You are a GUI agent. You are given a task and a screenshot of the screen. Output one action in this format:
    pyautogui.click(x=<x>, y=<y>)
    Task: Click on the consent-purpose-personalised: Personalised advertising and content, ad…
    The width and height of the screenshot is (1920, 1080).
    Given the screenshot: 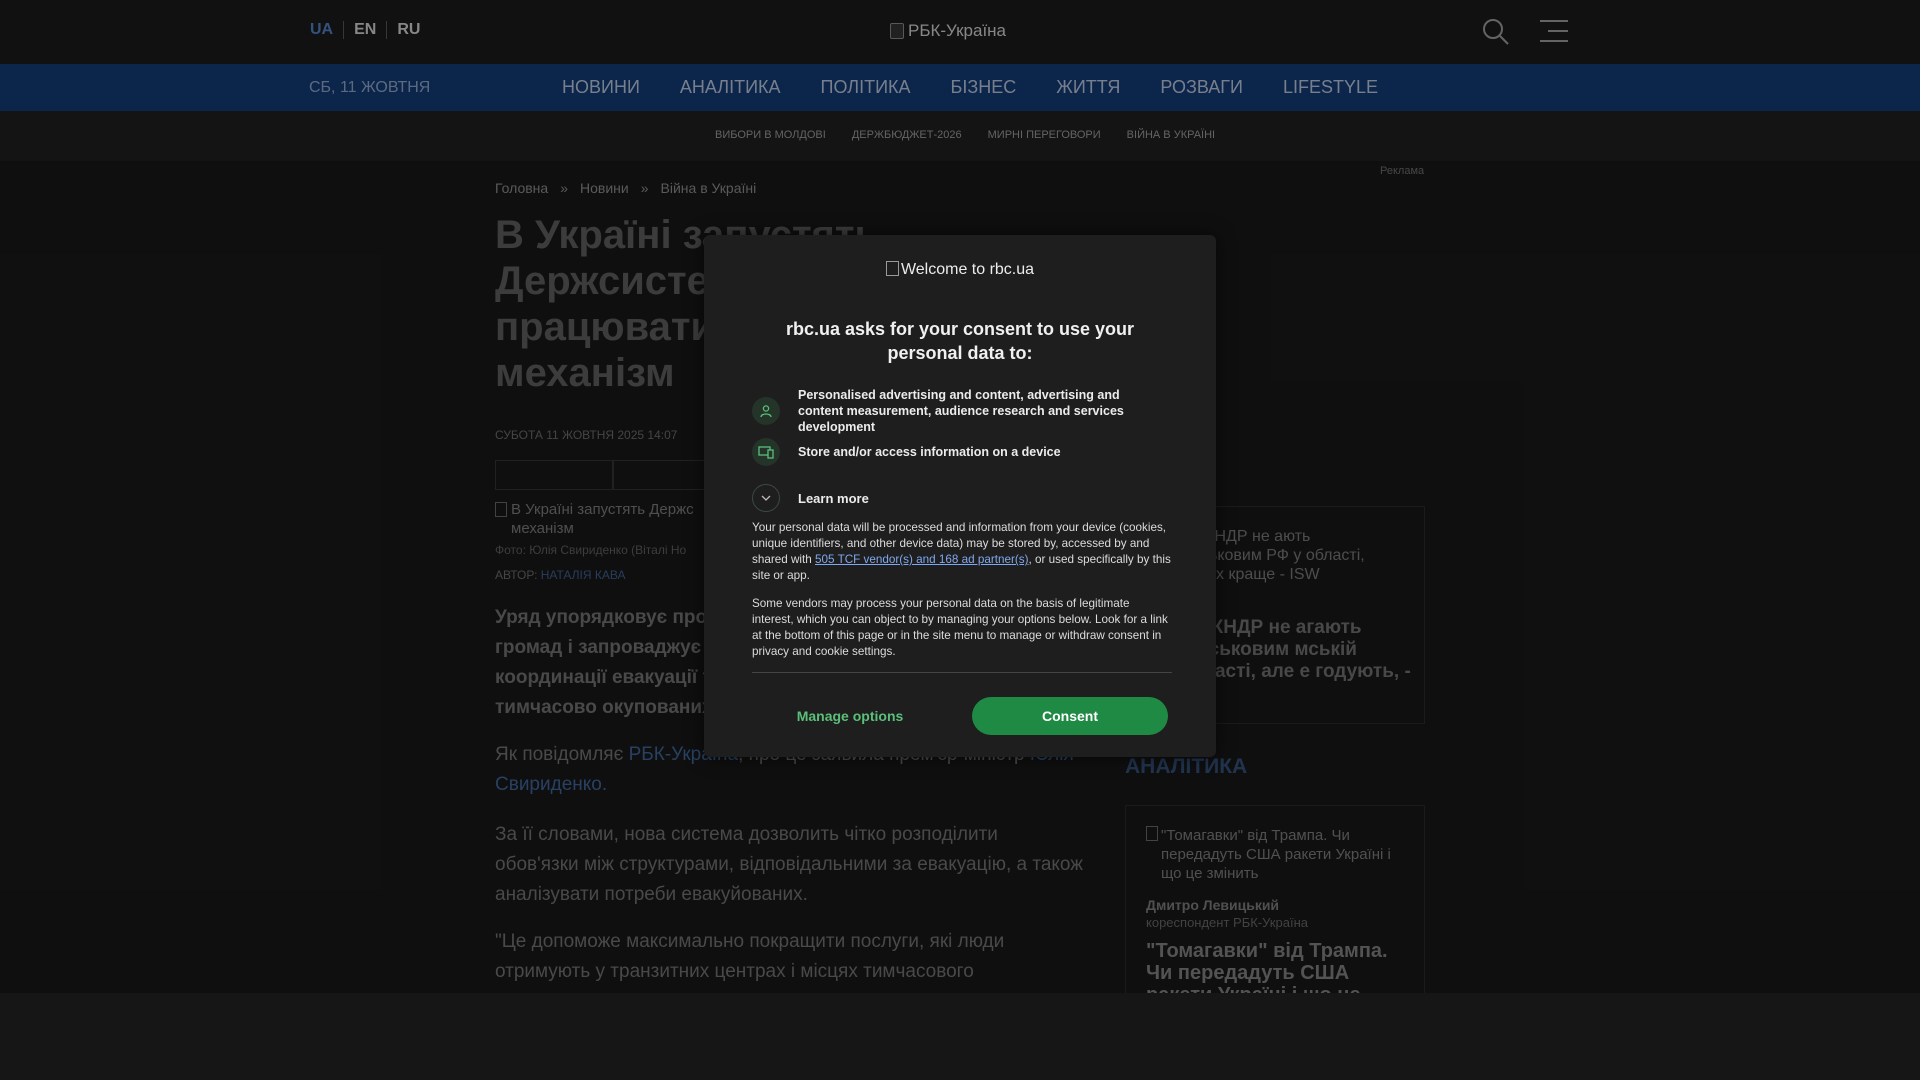 What is the action you would take?
    pyautogui.click(x=960, y=411)
    